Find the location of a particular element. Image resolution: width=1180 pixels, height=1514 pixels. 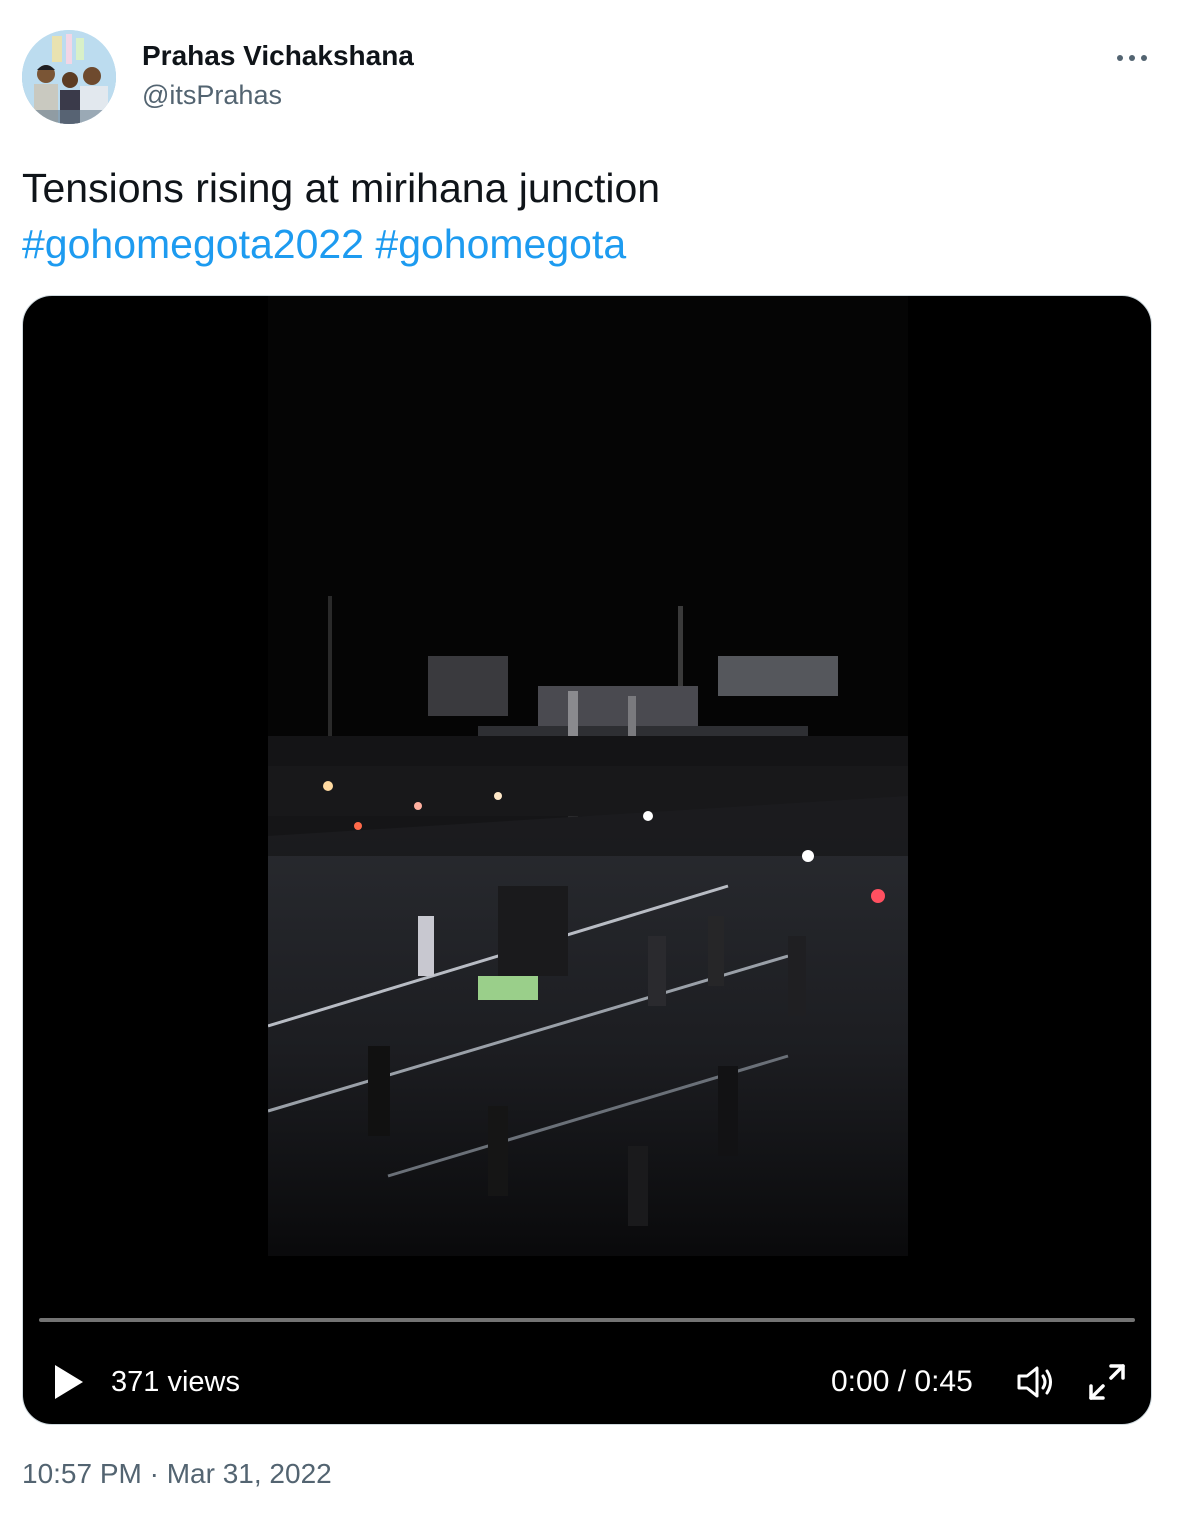

fullscreen-icon is located at coordinates (1107, 1382).